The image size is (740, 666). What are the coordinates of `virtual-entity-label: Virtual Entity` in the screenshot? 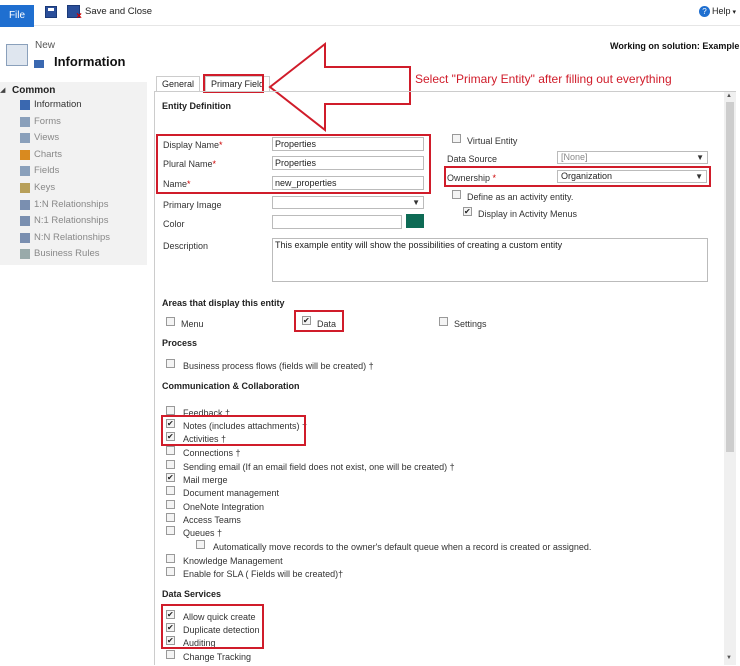 It's located at (492, 141).